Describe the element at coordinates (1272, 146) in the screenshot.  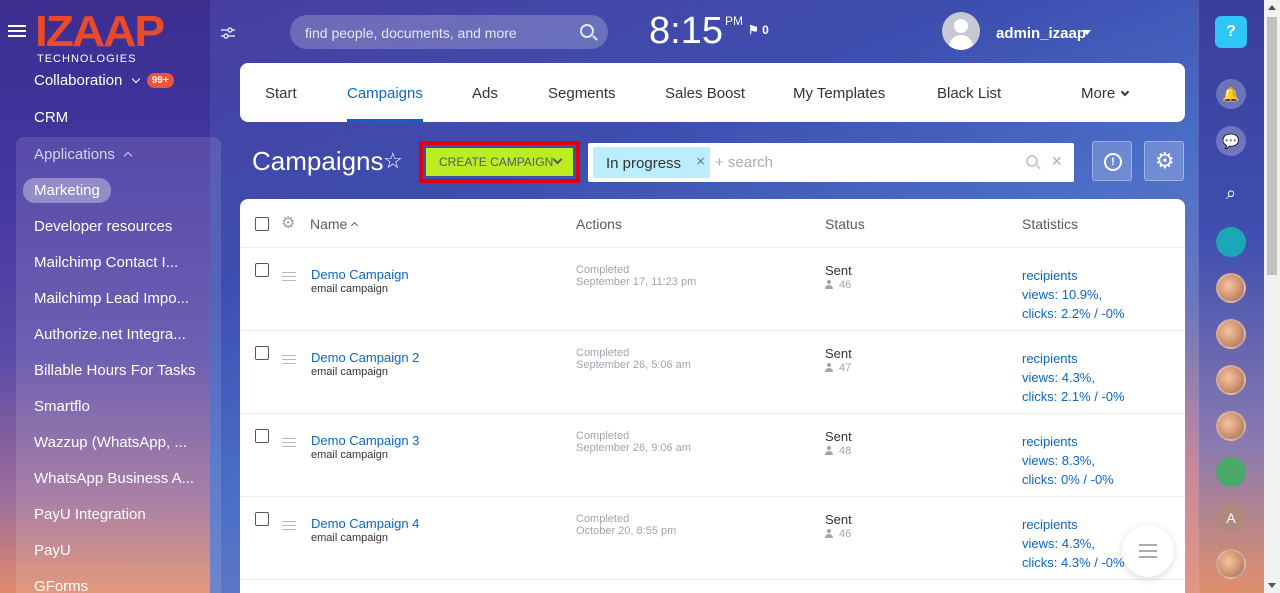
I see `scroll-thumb` at that location.